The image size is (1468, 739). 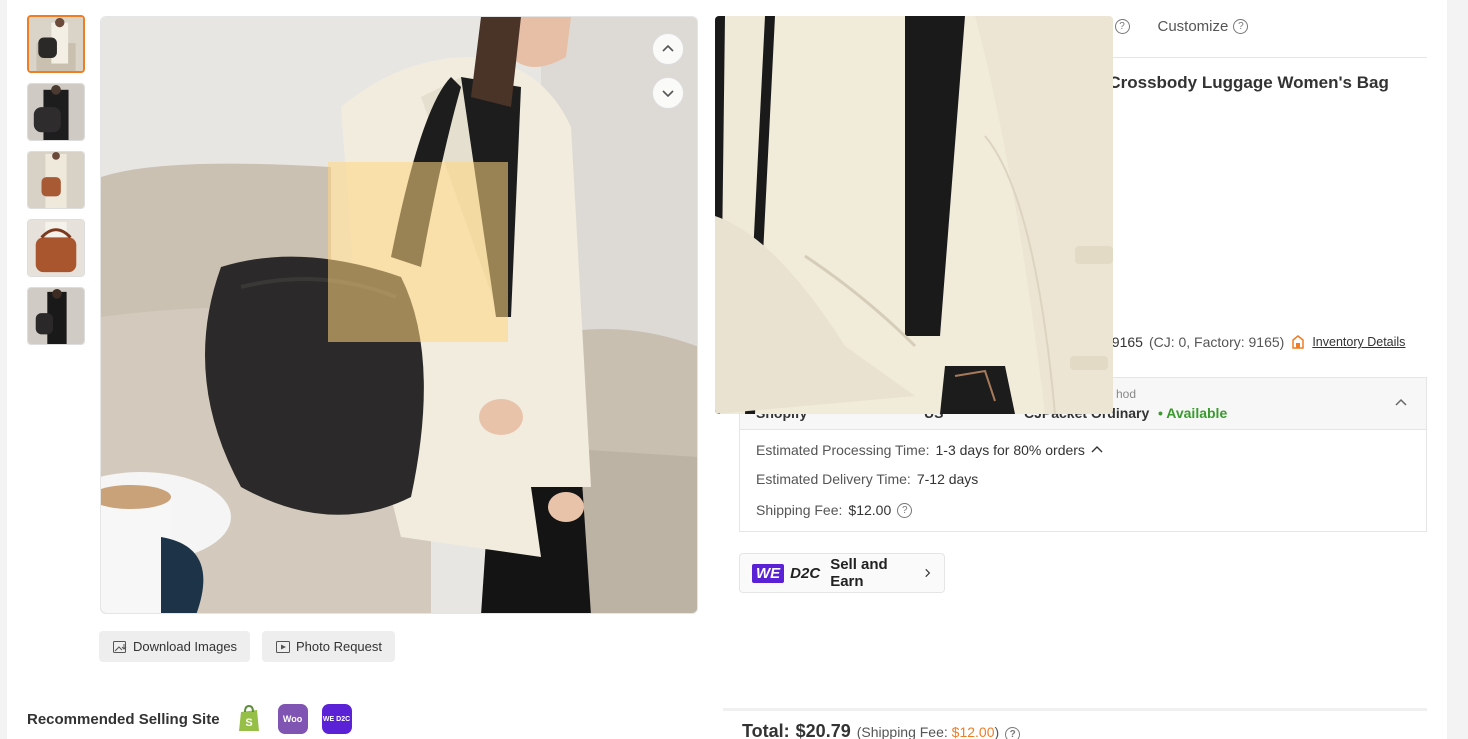 What do you see at coordinates (823, 730) in the screenshot?
I see `total-value: $20.79` at bounding box center [823, 730].